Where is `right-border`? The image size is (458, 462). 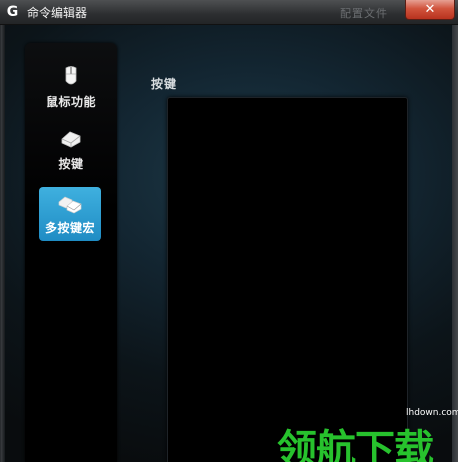 right-border is located at coordinates (455, 243).